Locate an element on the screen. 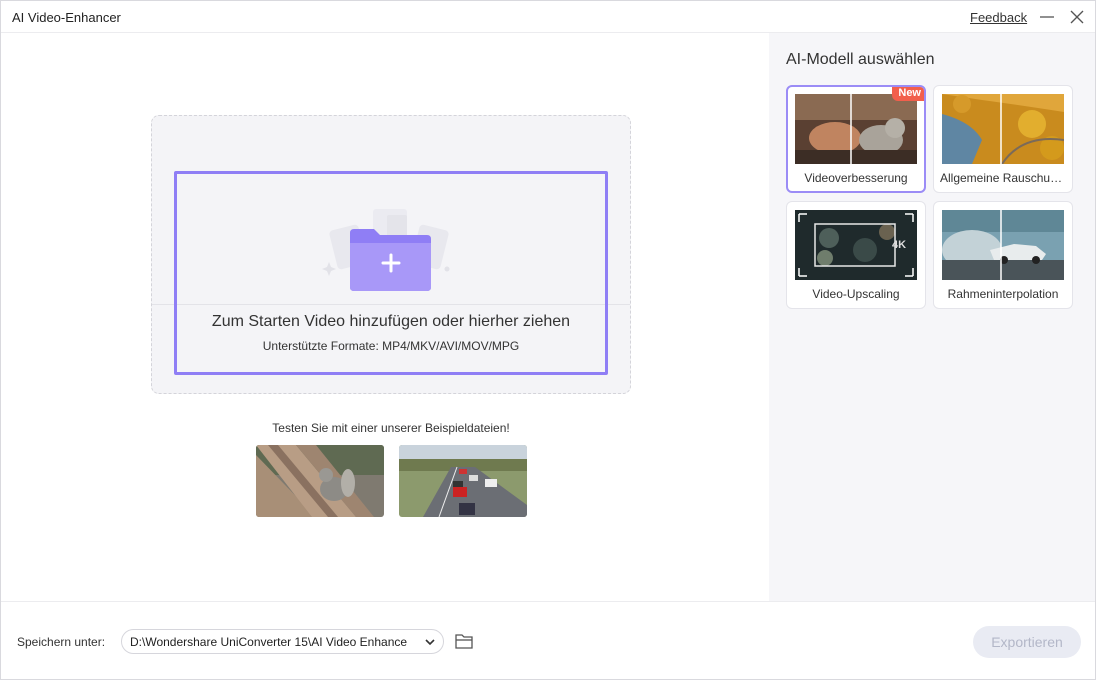 Image resolution: width=1096 pixels, height=680 pixels. chevron-down-icon is located at coordinates (430, 642).